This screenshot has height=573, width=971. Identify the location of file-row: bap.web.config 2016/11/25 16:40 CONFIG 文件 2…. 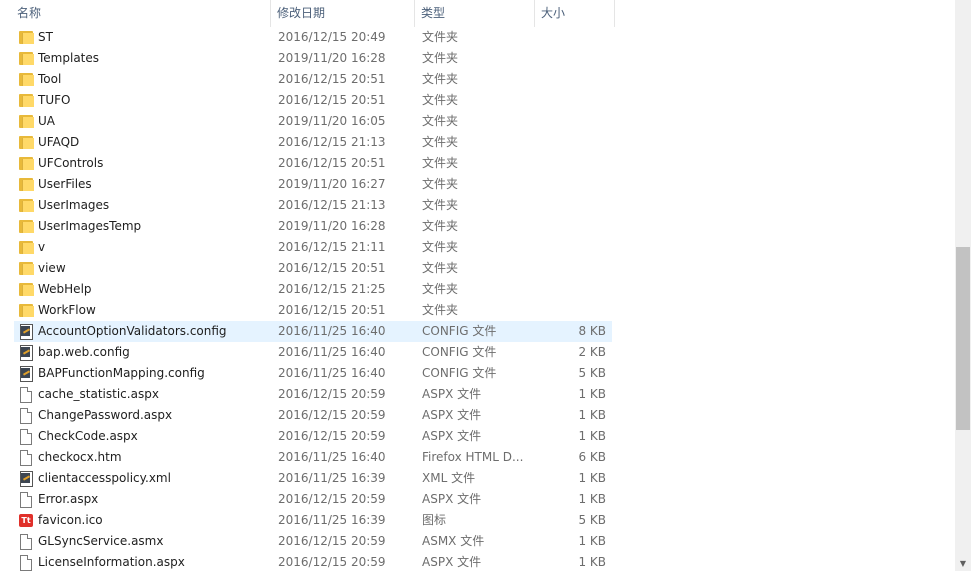
(313, 352).